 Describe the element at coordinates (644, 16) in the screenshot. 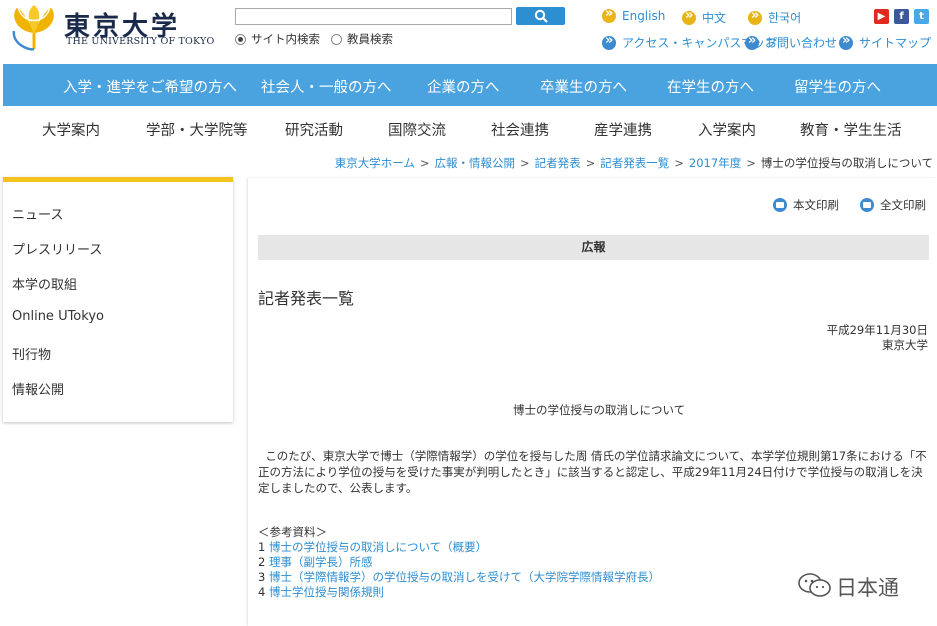

I see `lang-label: English` at that location.